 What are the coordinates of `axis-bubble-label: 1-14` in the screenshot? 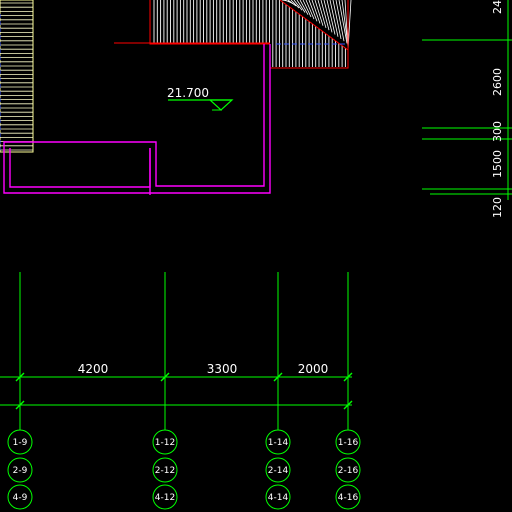 It's located at (278, 443).